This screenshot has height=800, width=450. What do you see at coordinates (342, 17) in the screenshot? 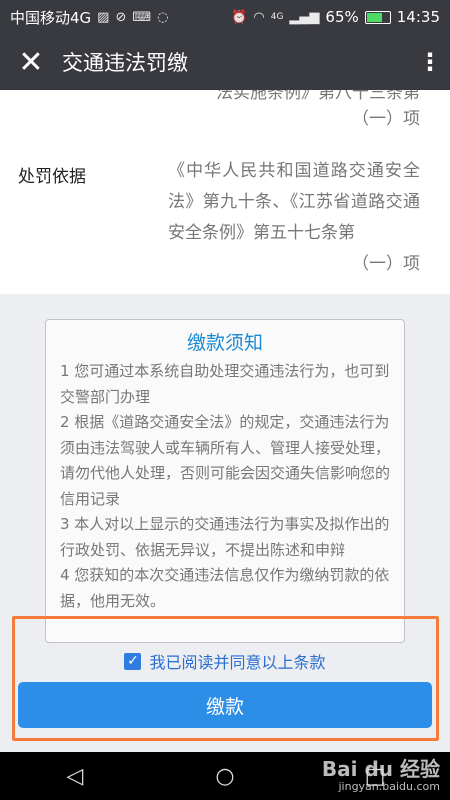
I see `battery-percent: 65%` at bounding box center [342, 17].